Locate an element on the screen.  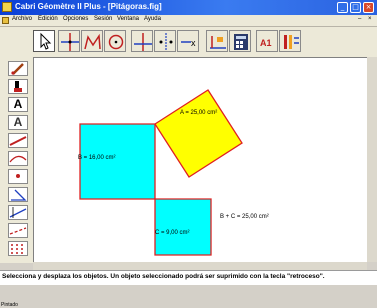
axes-line-icon is located at coordinates (18, 212).